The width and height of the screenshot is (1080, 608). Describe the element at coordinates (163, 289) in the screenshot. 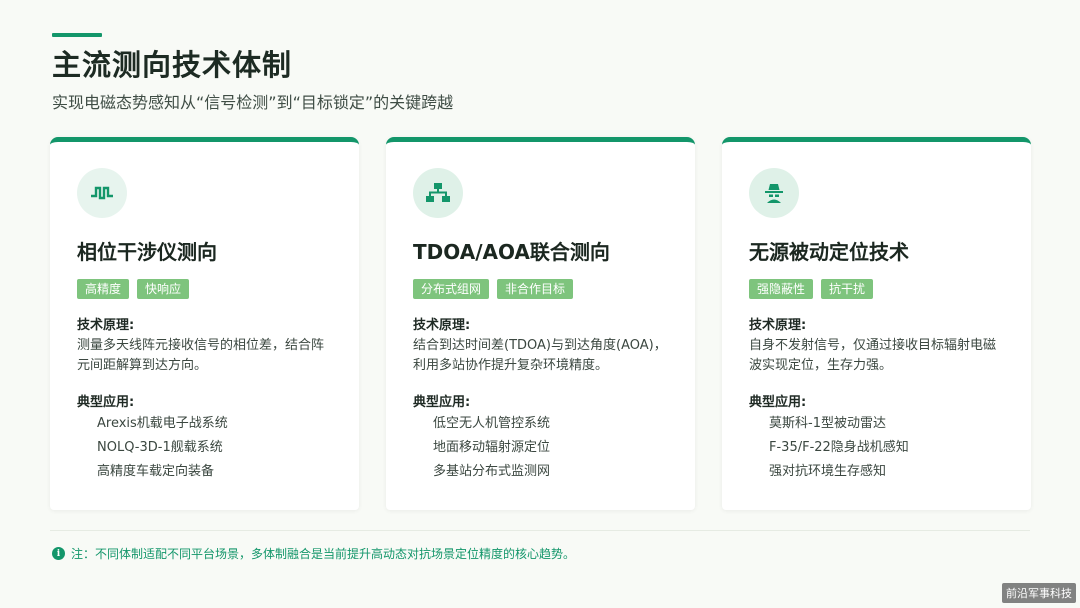

I see `tag: 快响应` at that location.